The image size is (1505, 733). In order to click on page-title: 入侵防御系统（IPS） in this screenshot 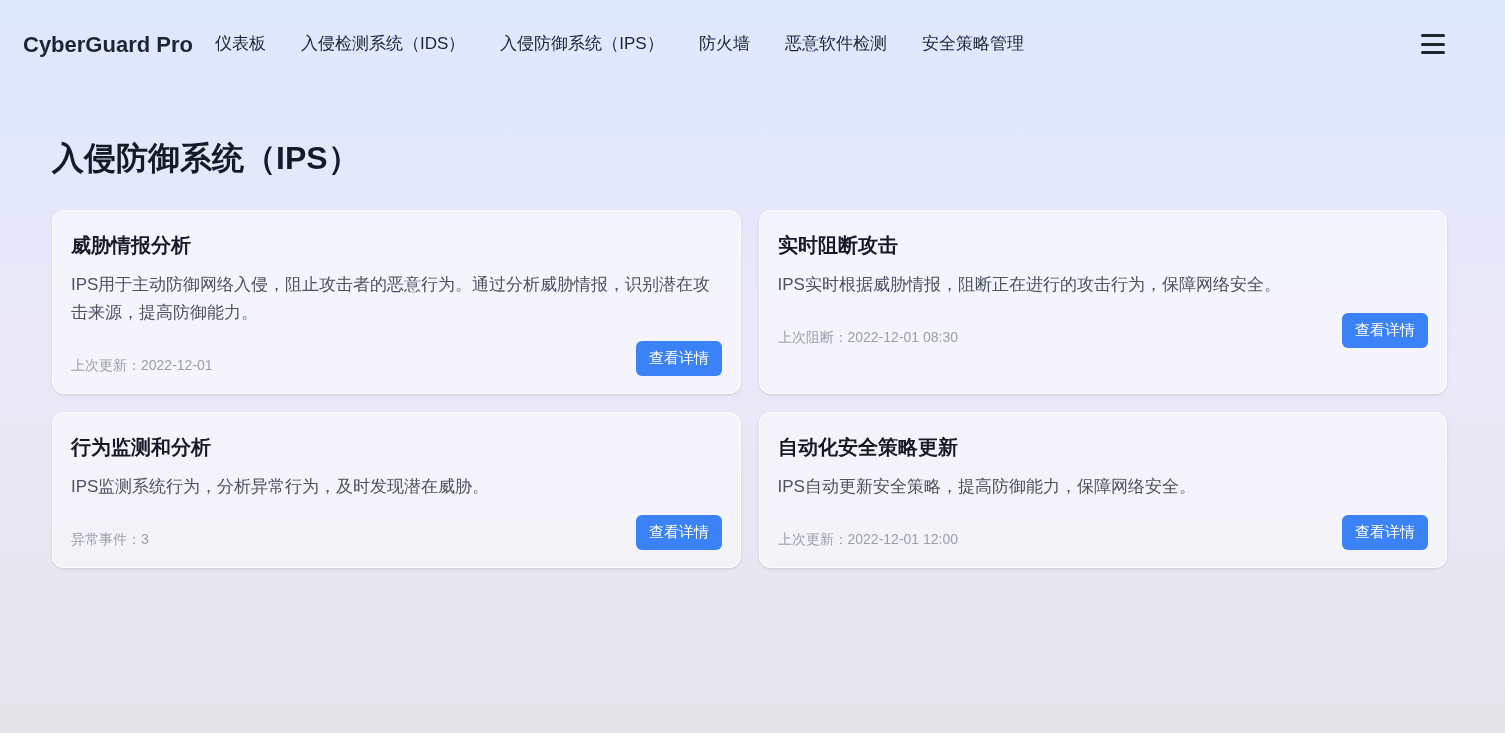, I will do `click(206, 158)`.